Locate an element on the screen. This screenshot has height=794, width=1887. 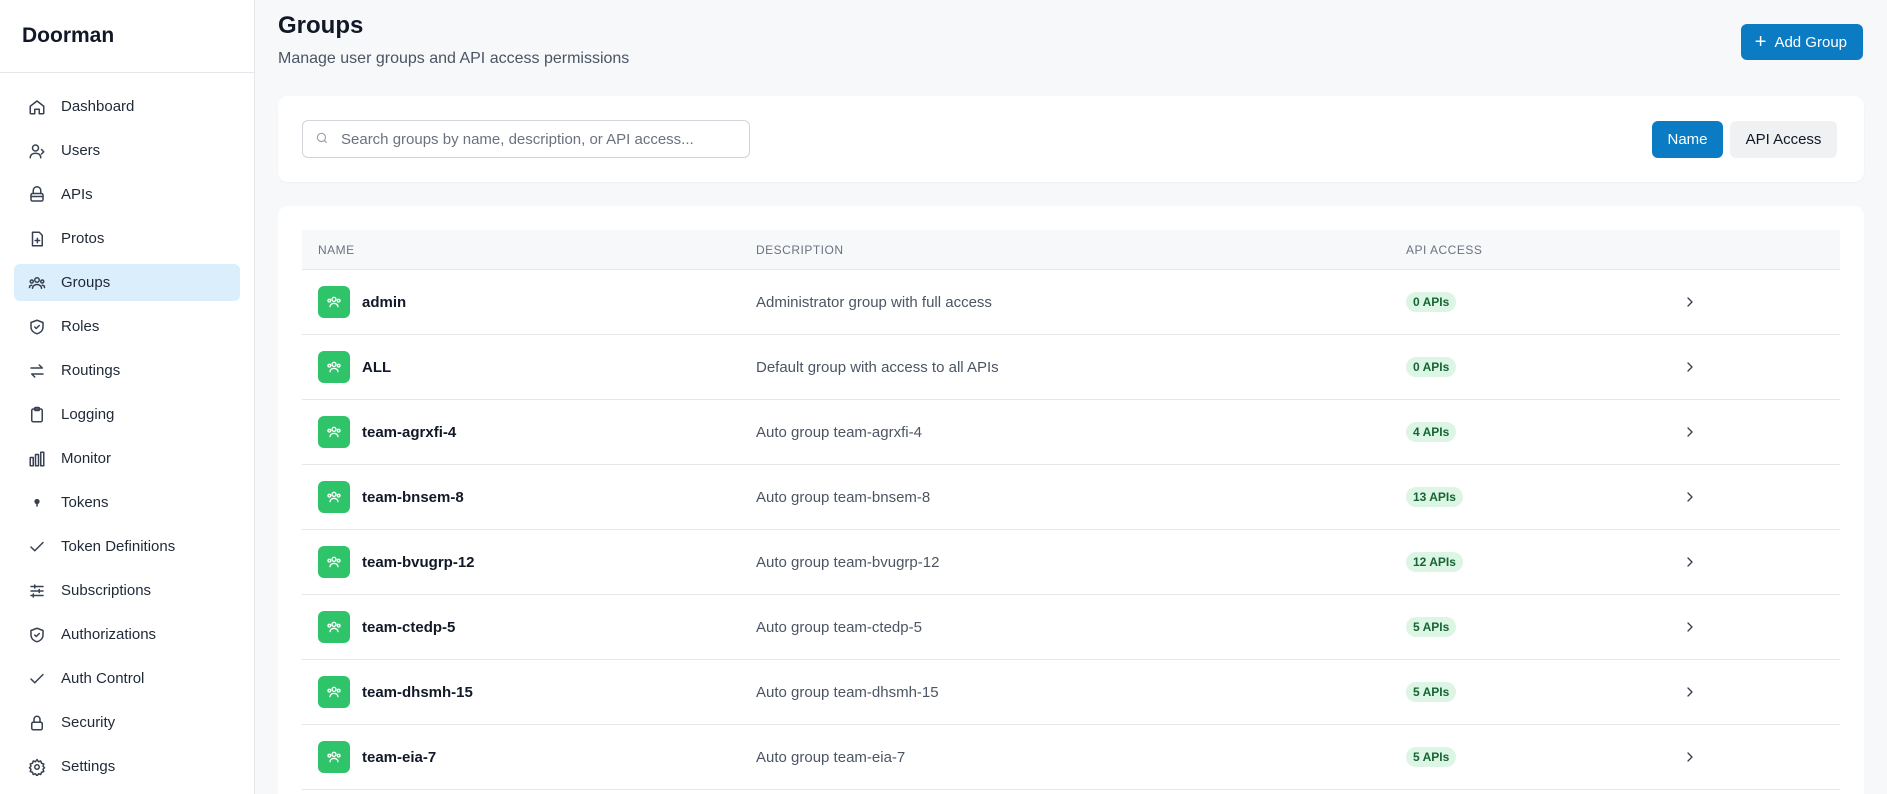
sidebar-item-token-definitions: Token Definitions is located at coordinates (127, 546).